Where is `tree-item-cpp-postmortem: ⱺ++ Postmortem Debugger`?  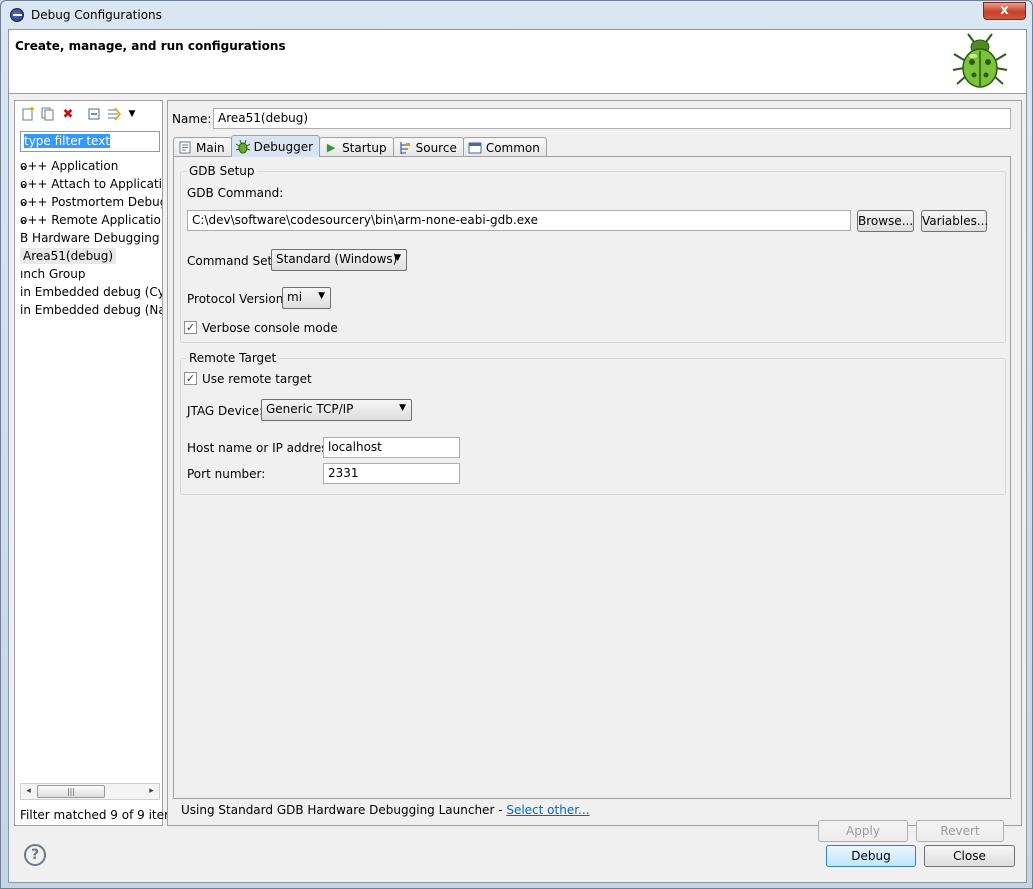
tree-item-cpp-postmortem: ⱺ++ Postmortem Debugger is located at coordinates (88, 202).